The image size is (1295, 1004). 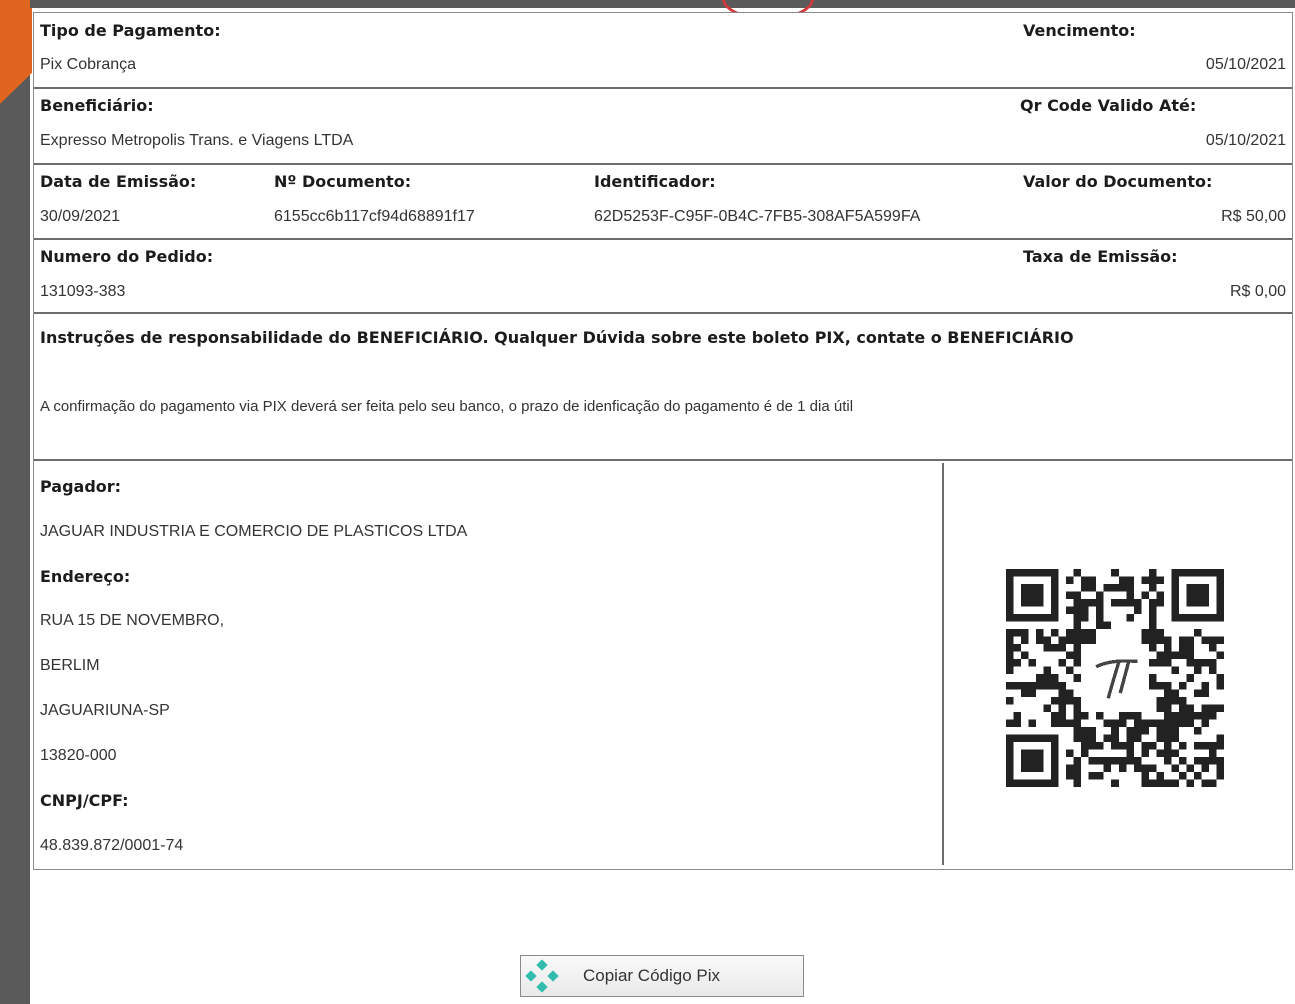 What do you see at coordinates (1100, 256) in the screenshot?
I see `taxa-emissao-label: Taxa de Emissão:` at bounding box center [1100, 256].